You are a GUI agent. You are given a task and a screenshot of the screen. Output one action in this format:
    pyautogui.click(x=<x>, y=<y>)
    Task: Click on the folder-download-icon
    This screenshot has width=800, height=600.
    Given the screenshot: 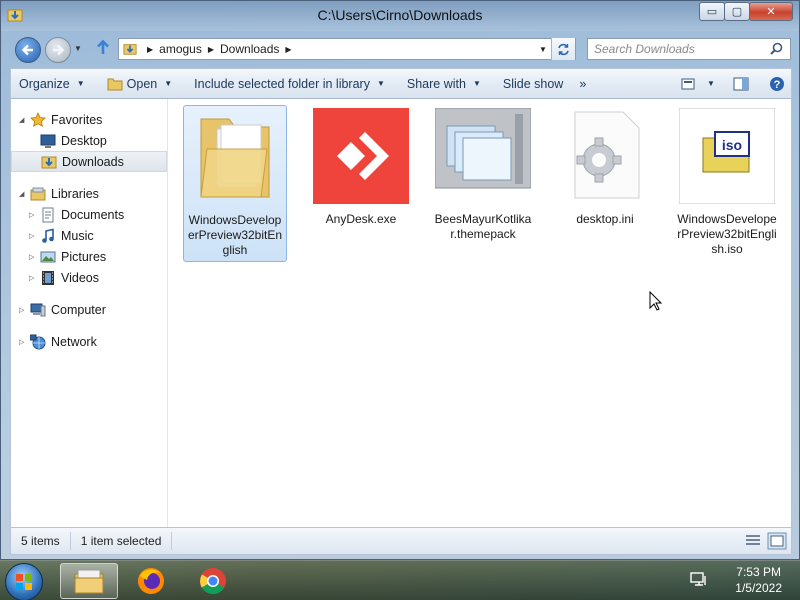 What is the action you would take?
    pyautogui.click(x=49, y=162)
    